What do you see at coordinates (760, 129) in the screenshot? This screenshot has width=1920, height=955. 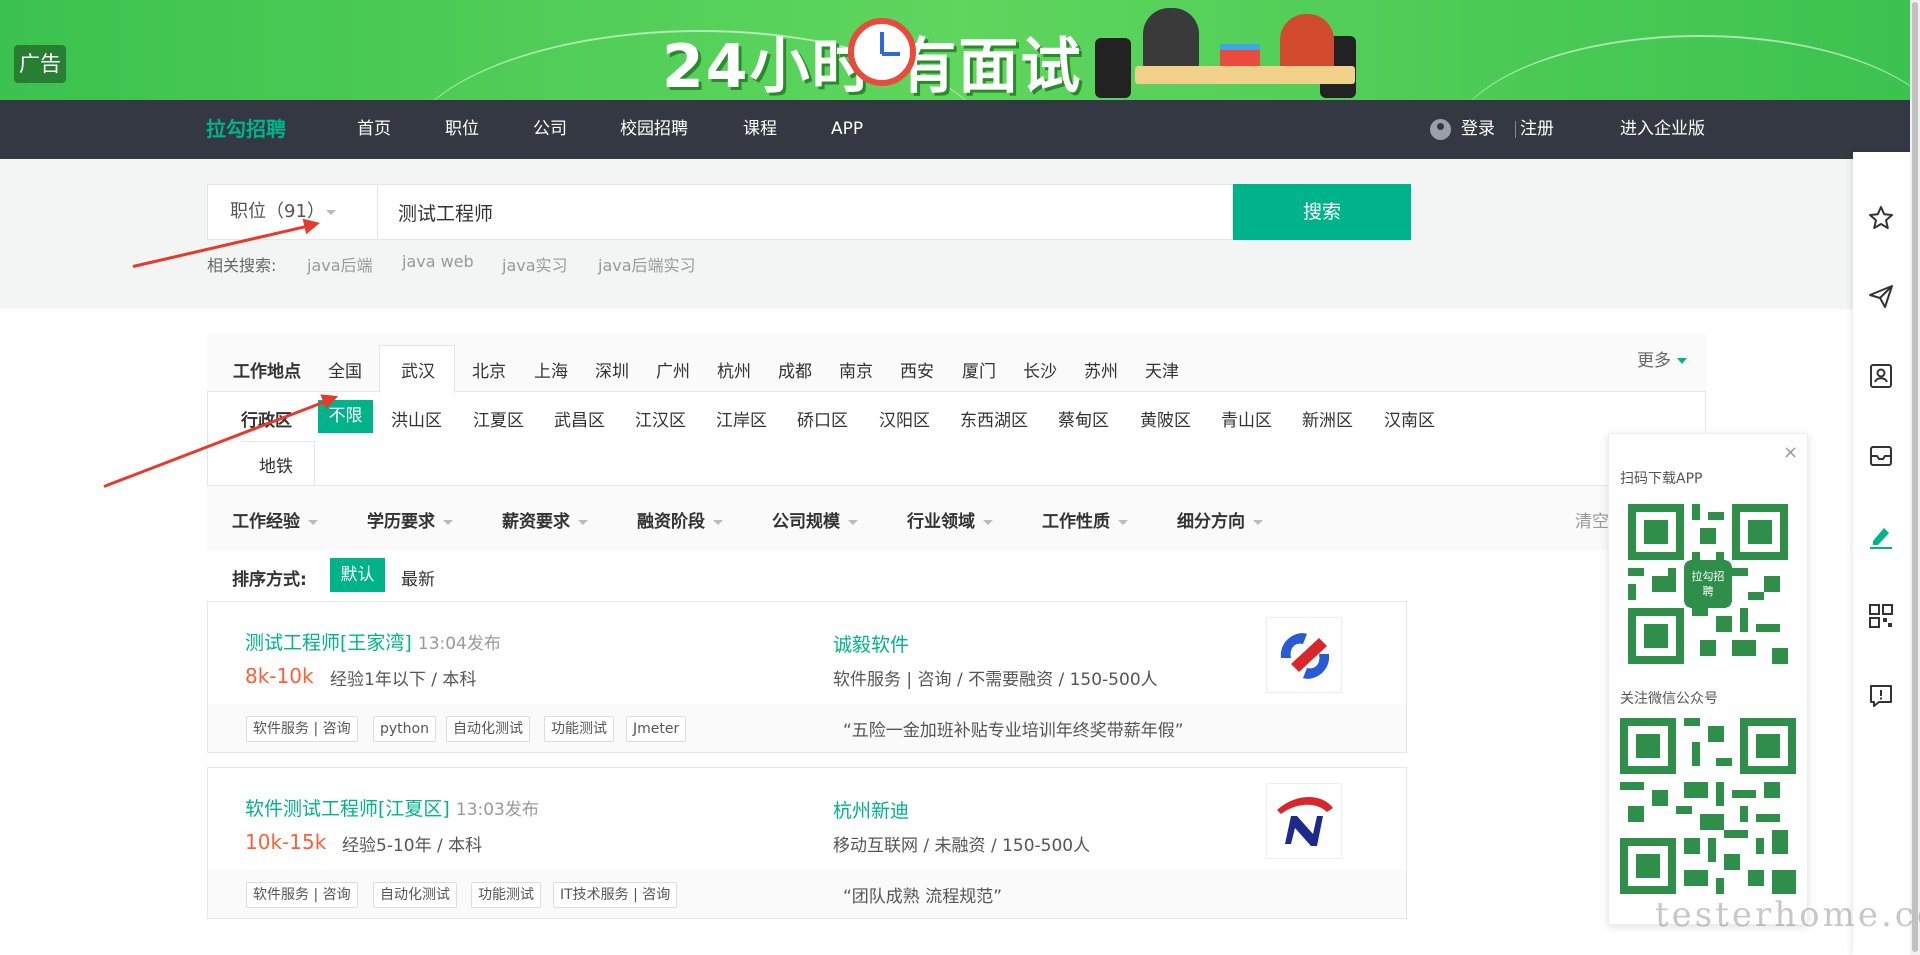 I see `nav-courses: 课程` at bounding box center [760, 129].